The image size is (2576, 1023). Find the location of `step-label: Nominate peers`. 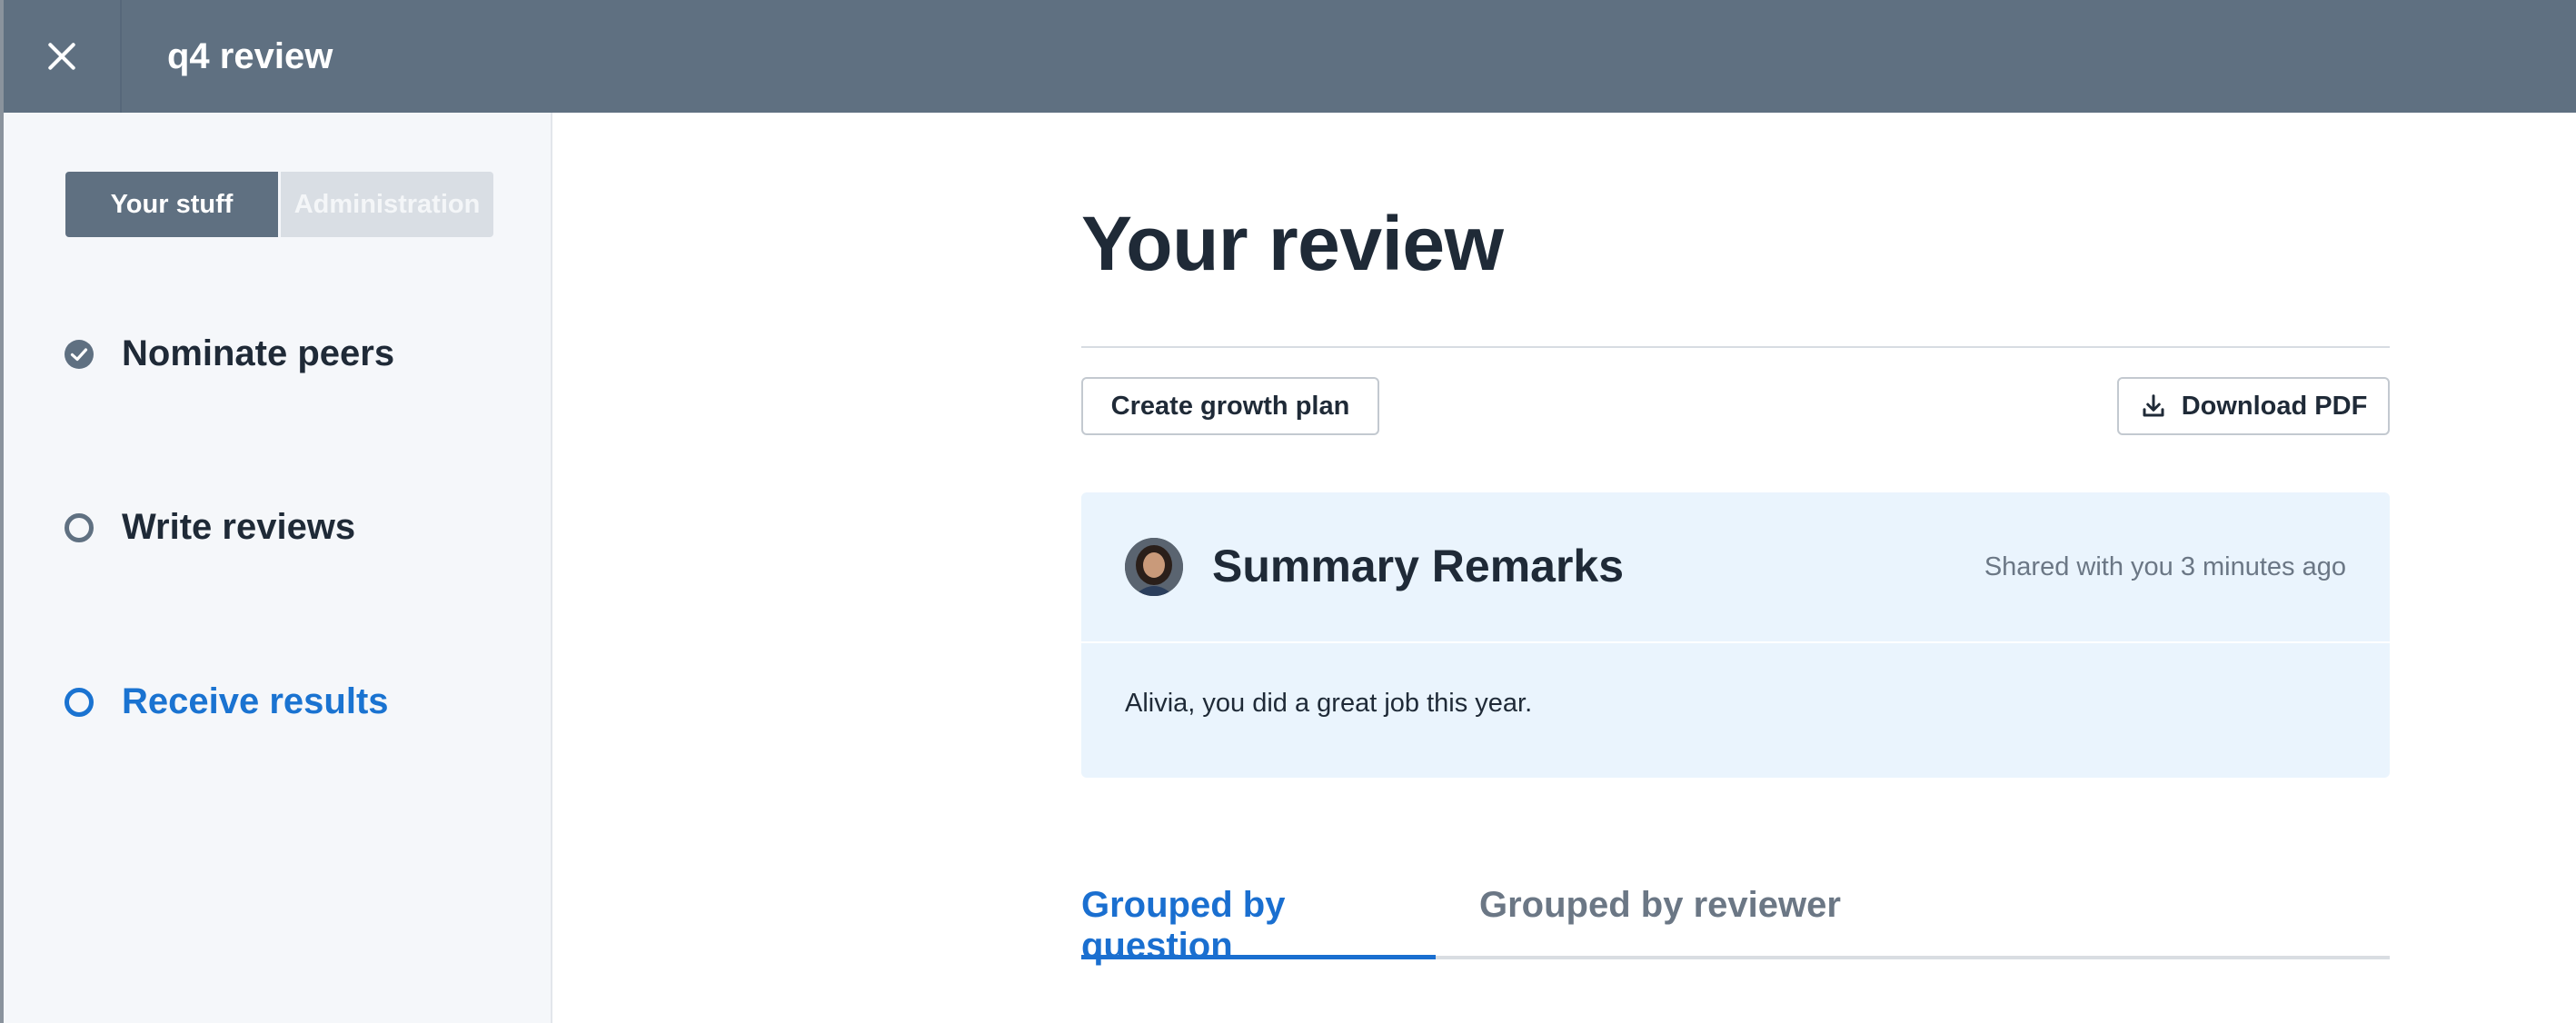

step-label: Nominate peers is located at coordinates (259, 353).